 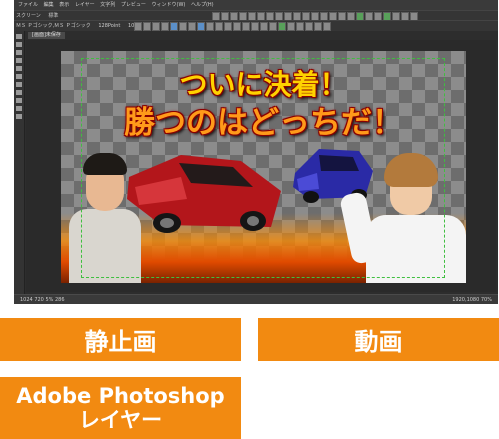 I want to click on shape-tool-icon, so click(x=19, y=60).